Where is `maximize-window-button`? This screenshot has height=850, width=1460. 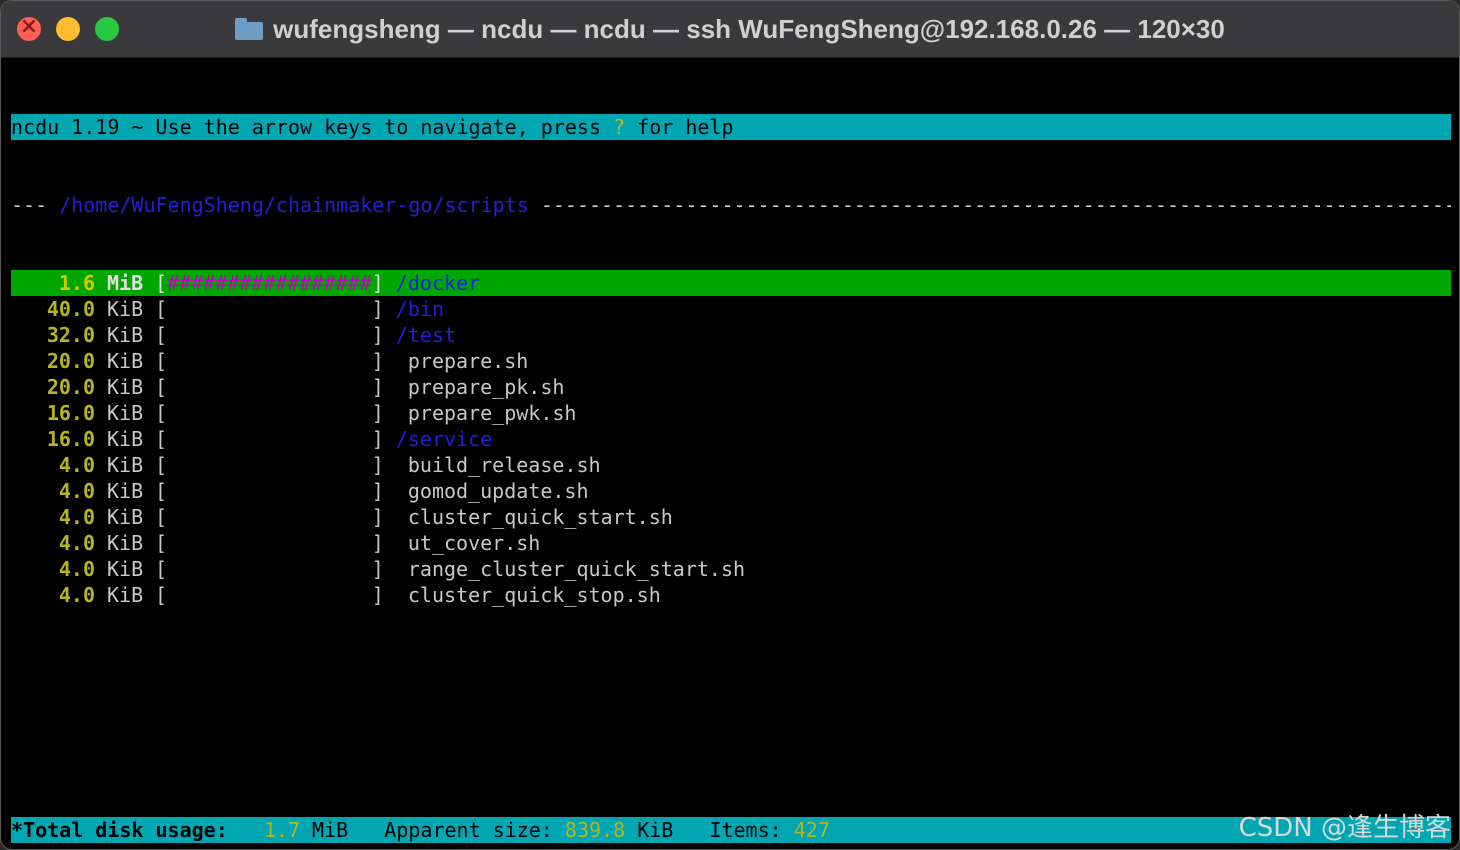
maximize-window-button is located at coordinates (107, 29).